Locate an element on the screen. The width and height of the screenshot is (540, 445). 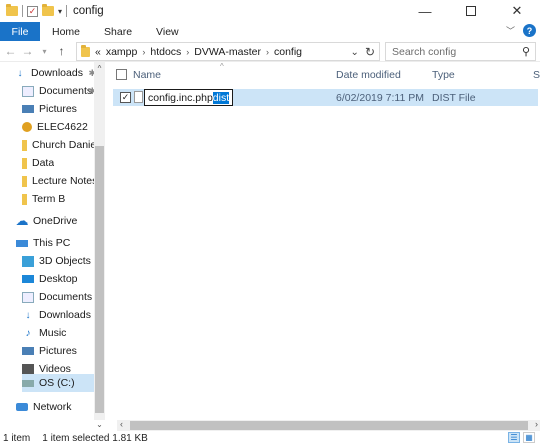
nav-item-desktop: Desktop is located at coordinates (63, 279).